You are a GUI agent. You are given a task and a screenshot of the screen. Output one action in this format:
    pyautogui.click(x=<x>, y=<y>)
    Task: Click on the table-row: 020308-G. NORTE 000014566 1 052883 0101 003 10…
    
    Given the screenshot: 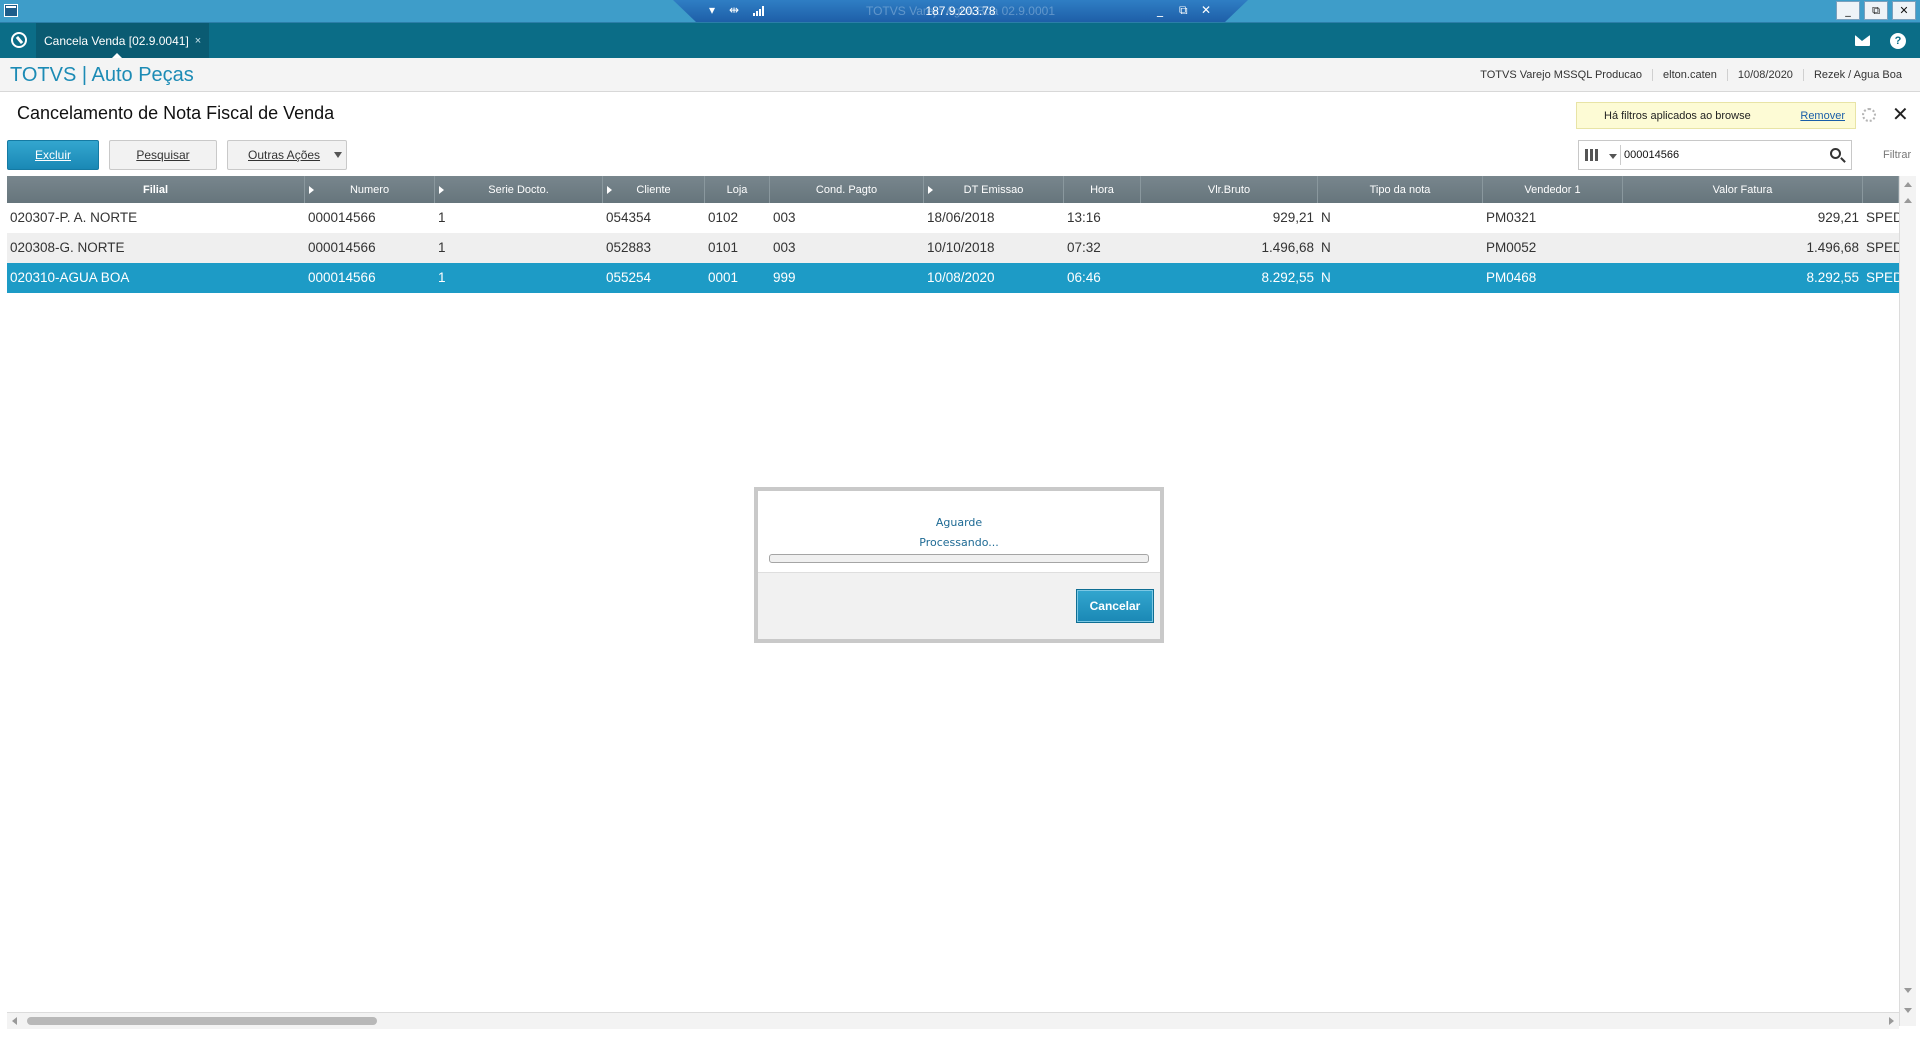 What is the action you would take?
    pyautogui.click(x=953, y=248)
    